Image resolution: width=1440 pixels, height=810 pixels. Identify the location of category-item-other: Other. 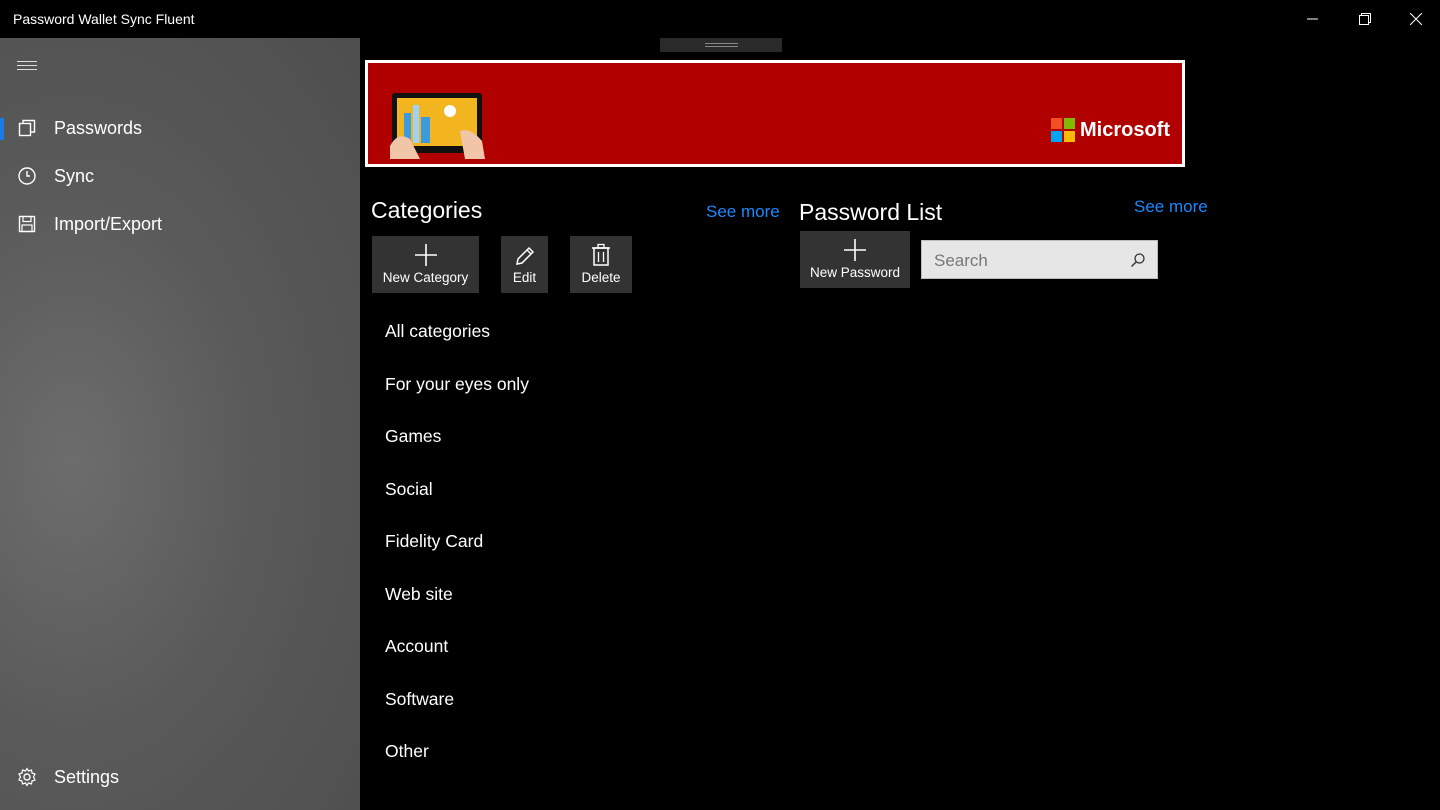
(407, 751).